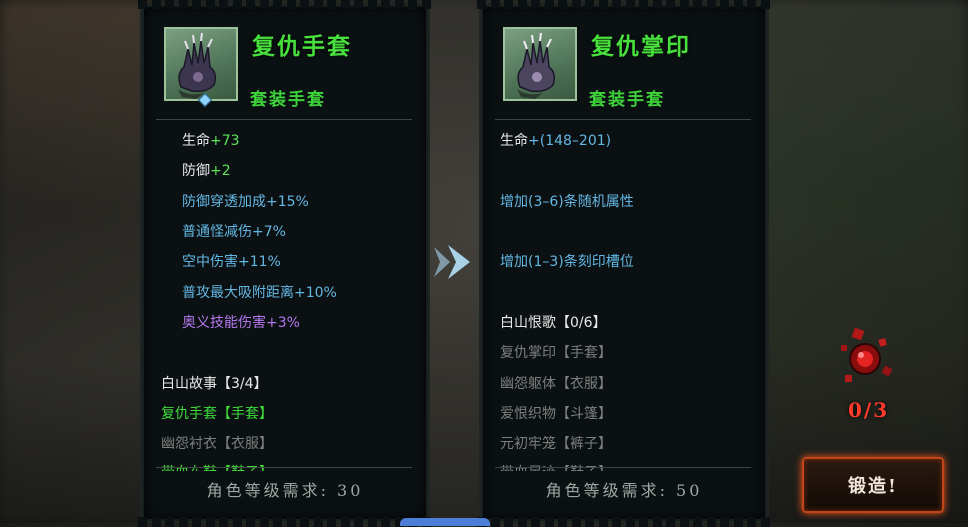  What do you see at coordinates (231, 262) in the screenshot?
I see `stat-line: 空中伤害+11%` at bounding box center [231, 262].